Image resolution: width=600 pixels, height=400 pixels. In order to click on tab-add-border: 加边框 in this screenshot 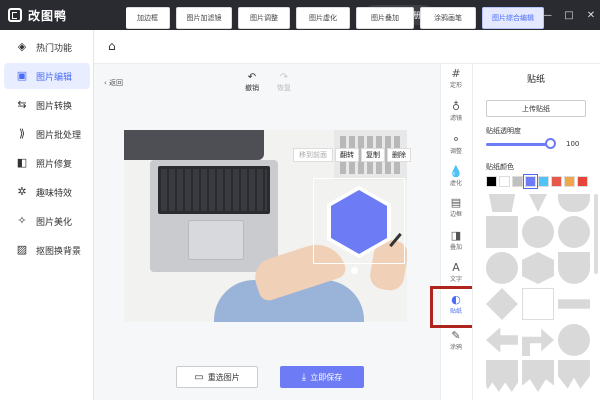, I will do `click(148, 18)`.